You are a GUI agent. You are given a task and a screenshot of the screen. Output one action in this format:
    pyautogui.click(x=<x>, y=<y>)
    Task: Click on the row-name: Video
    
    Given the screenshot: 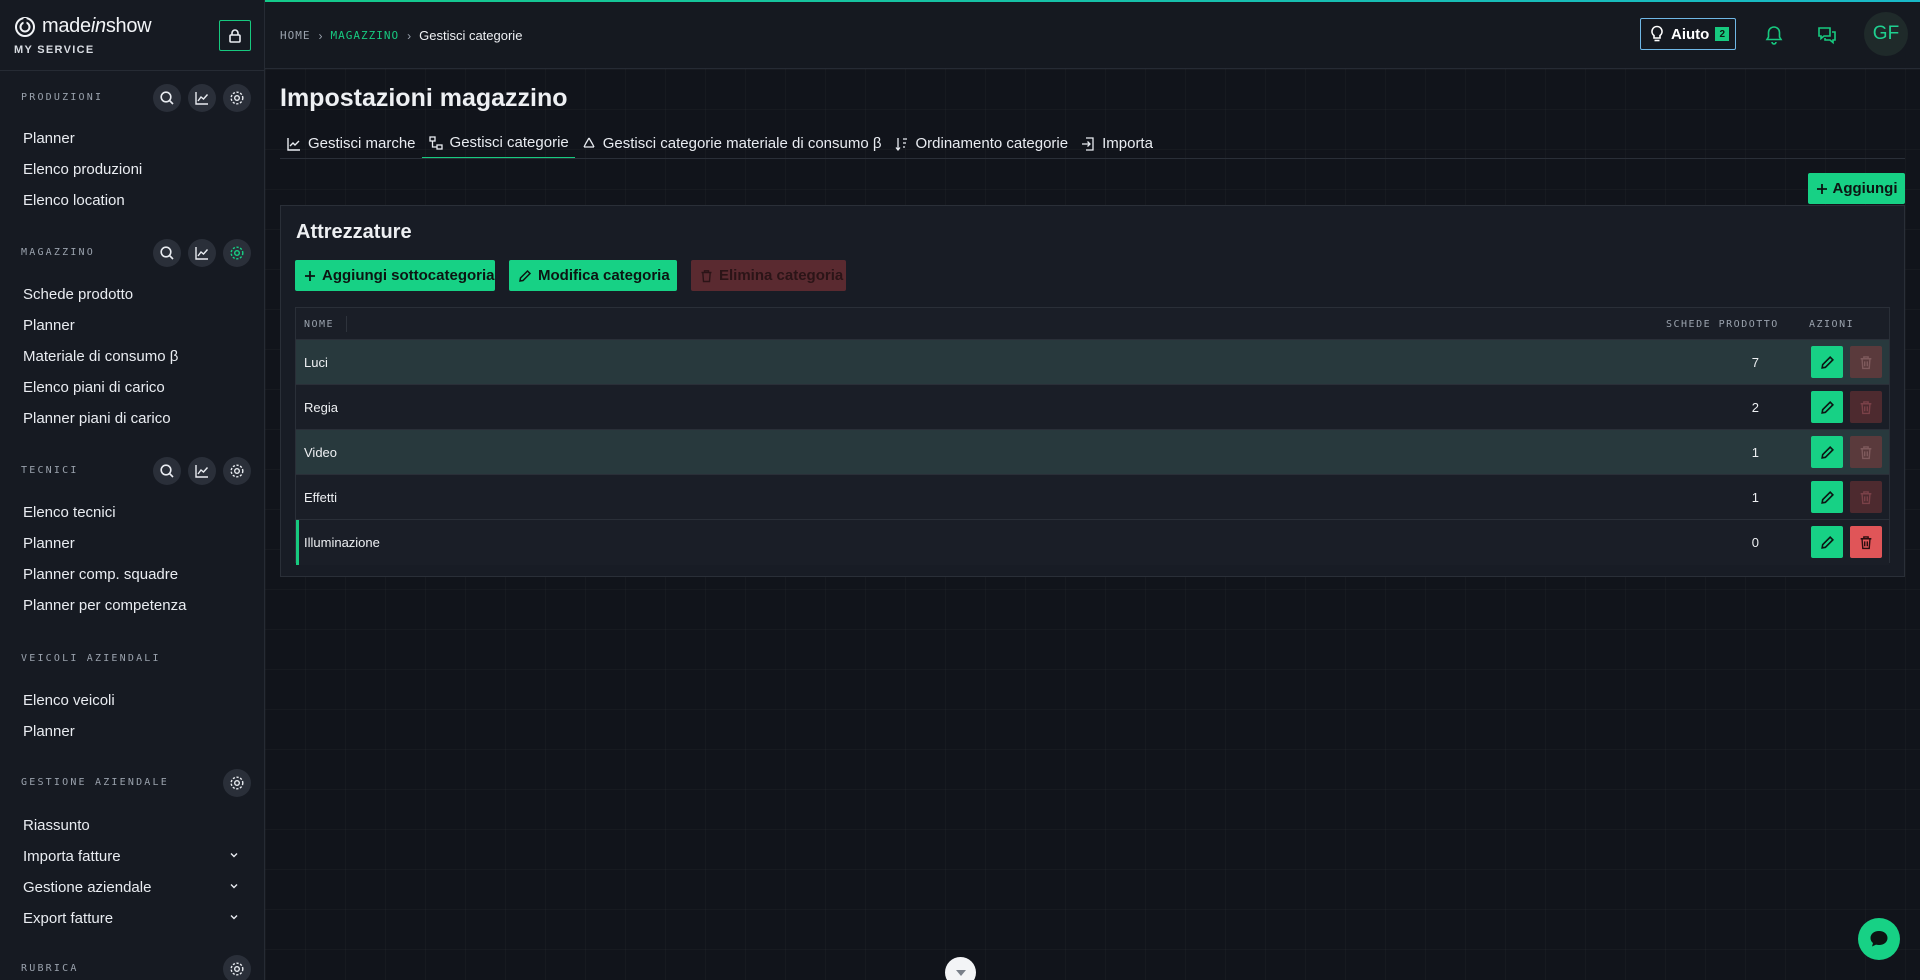 What is the action you would take?
    pyautogui.click(x=321, y=452)
    